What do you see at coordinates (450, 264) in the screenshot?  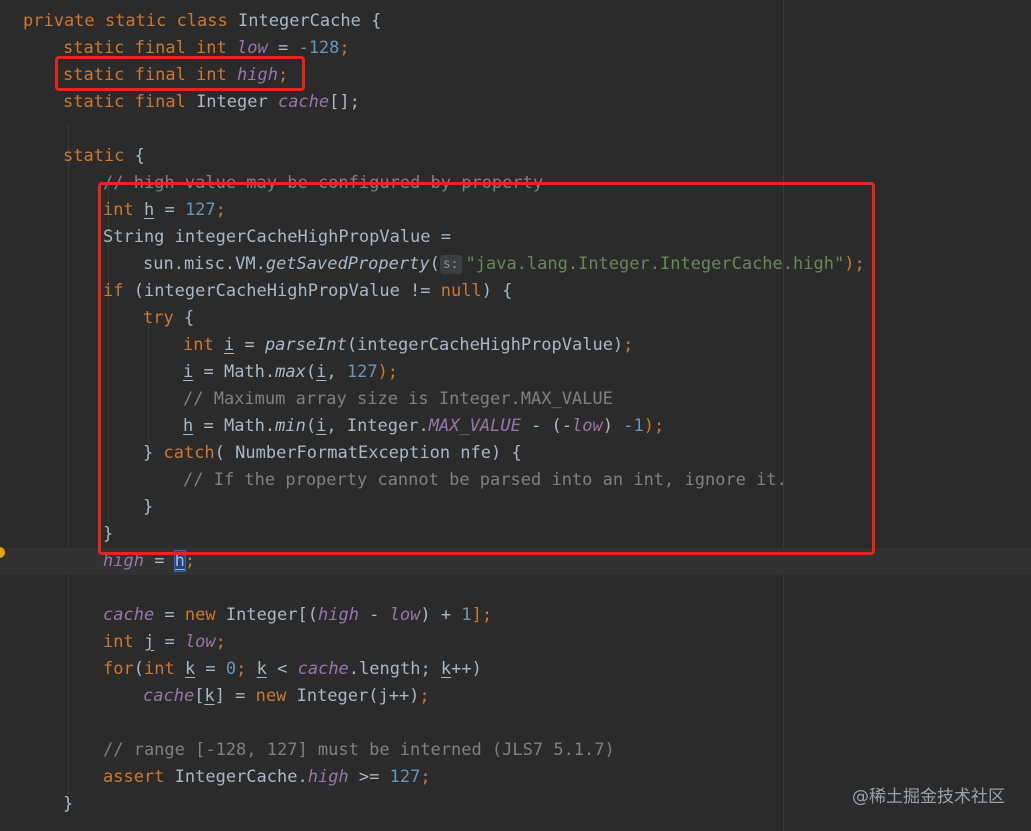 I see `parameter-hint: s:` at bounding box center [450, 264].